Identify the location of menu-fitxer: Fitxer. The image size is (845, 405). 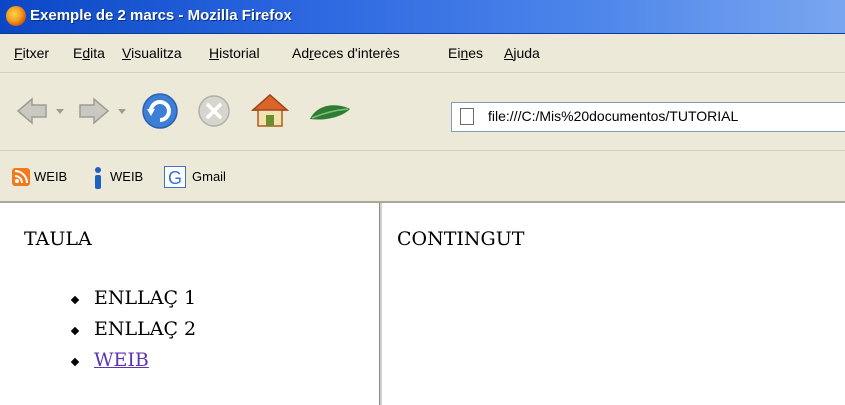
(31, 53).